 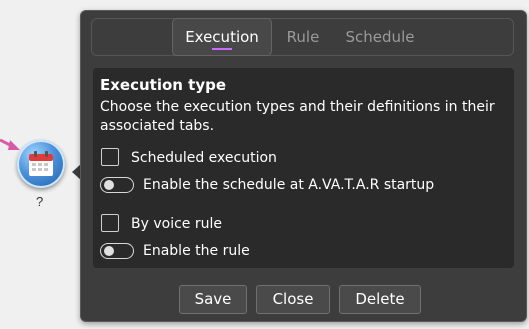 What do you see at coordinates (380, 37) in the screenshot?
I see `tab-schedule: Schedule` at bounding box center [380, 37].